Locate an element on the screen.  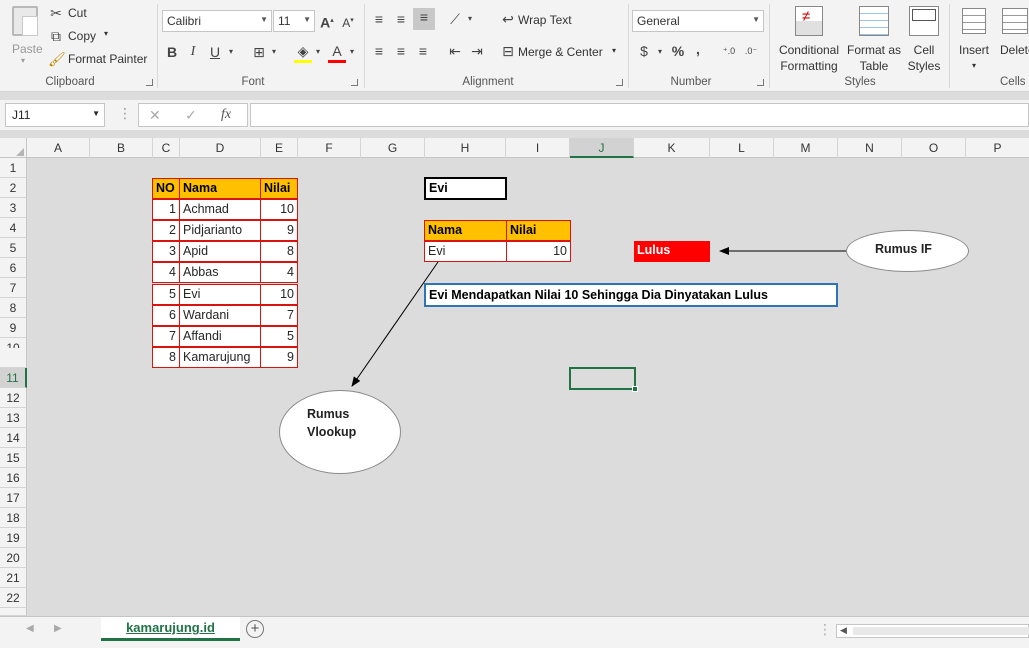
rumus-if-callout: Rumus IF is located at coordinates (907, 251).